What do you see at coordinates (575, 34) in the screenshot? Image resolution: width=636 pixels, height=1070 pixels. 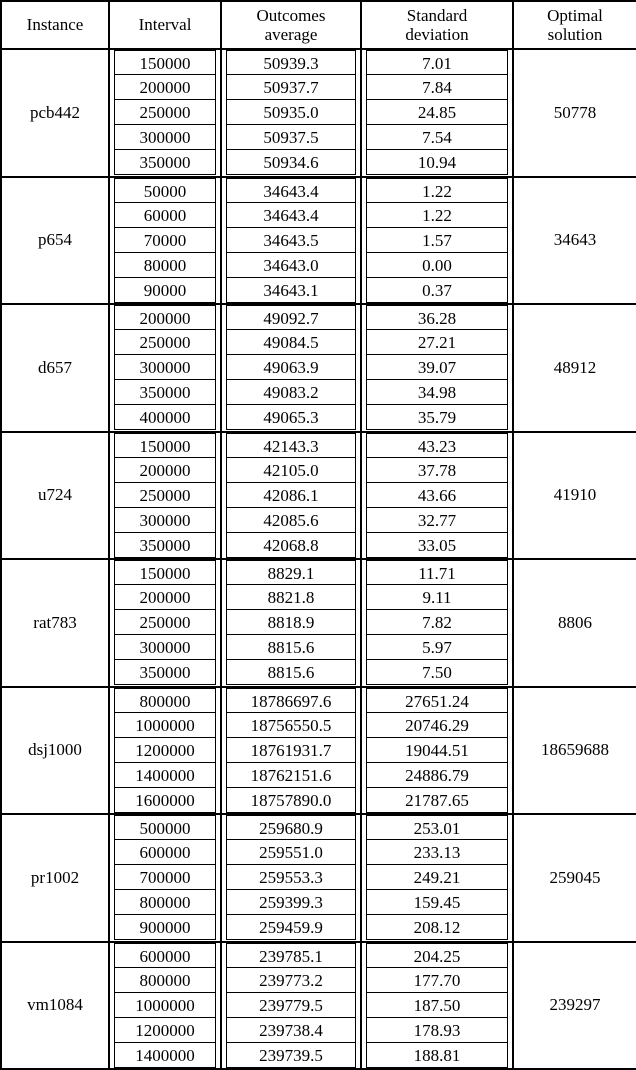 I see `column-header-optimal-solution-line2: solution` at bounding box center [575, 34].